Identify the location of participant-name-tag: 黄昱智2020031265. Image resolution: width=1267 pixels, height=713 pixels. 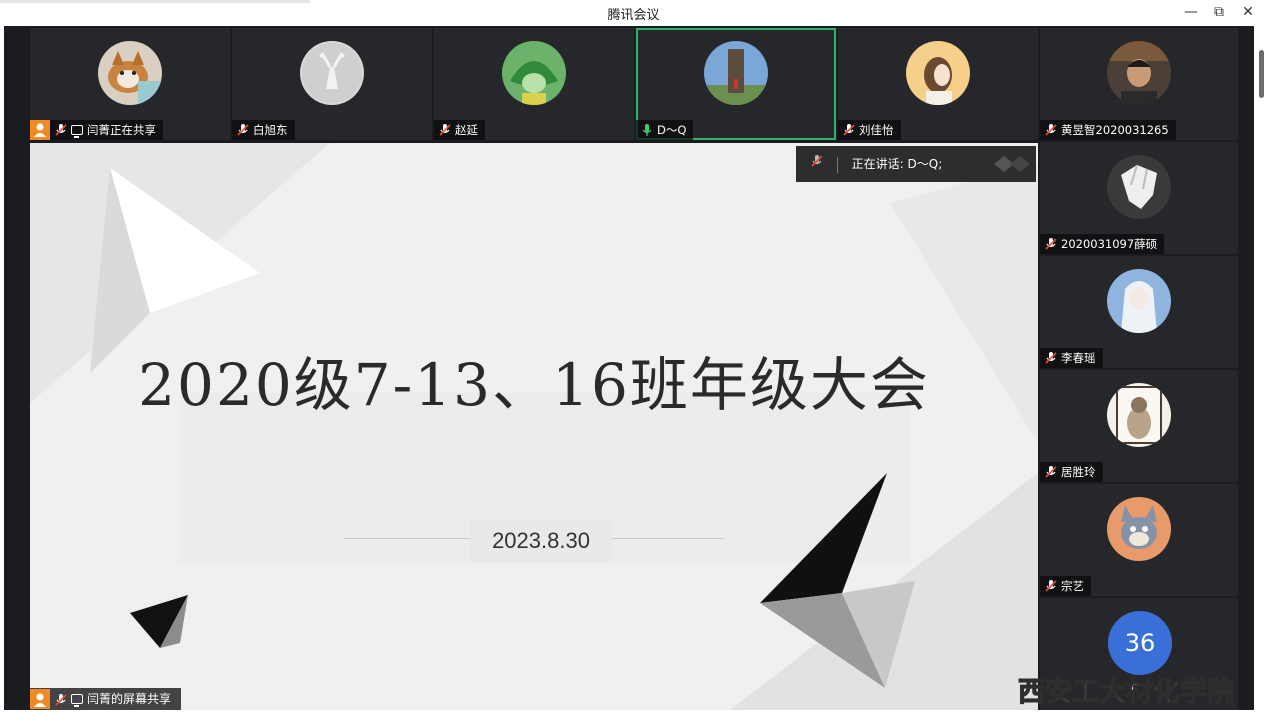
(1108, 130).